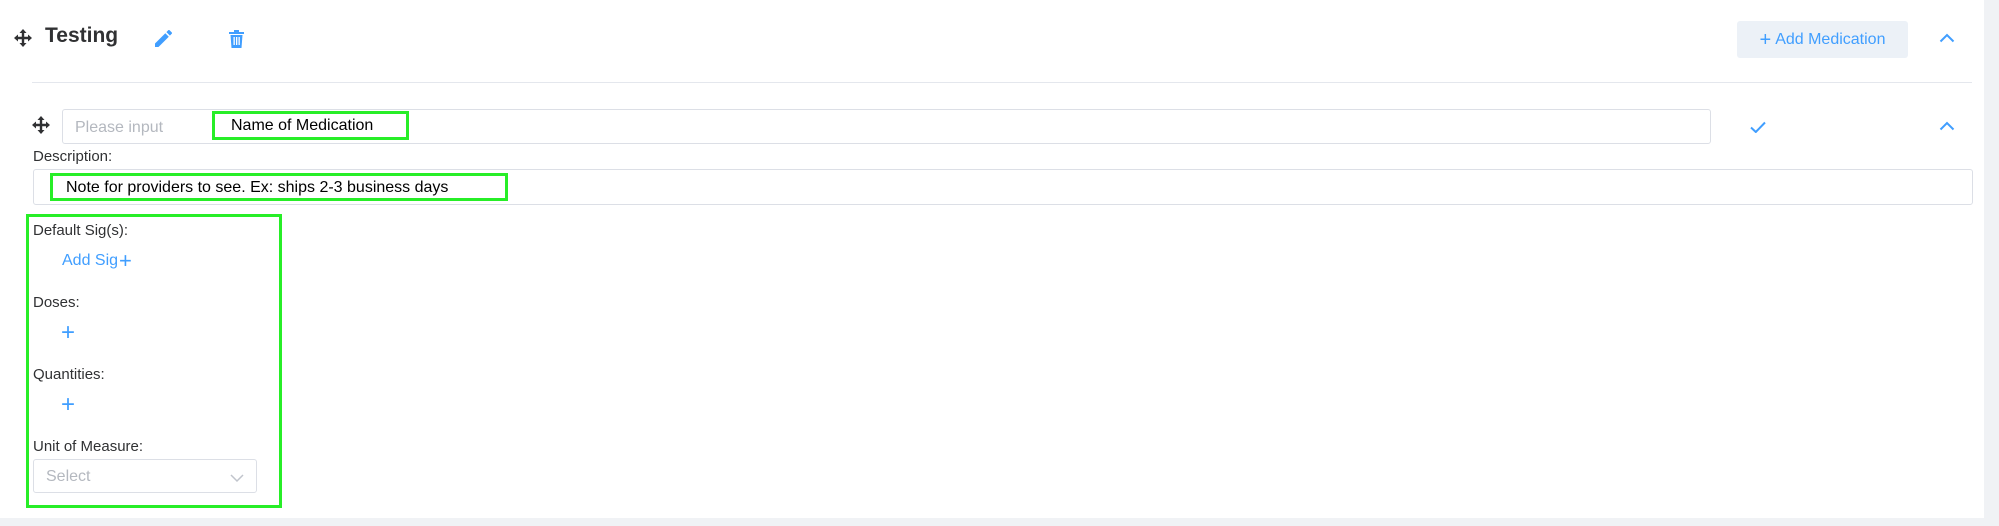  What do you see at coordinates (302, 125) in the screenshot?
I see `name-hint: Name of Medication` at bounding box center [302, 125].